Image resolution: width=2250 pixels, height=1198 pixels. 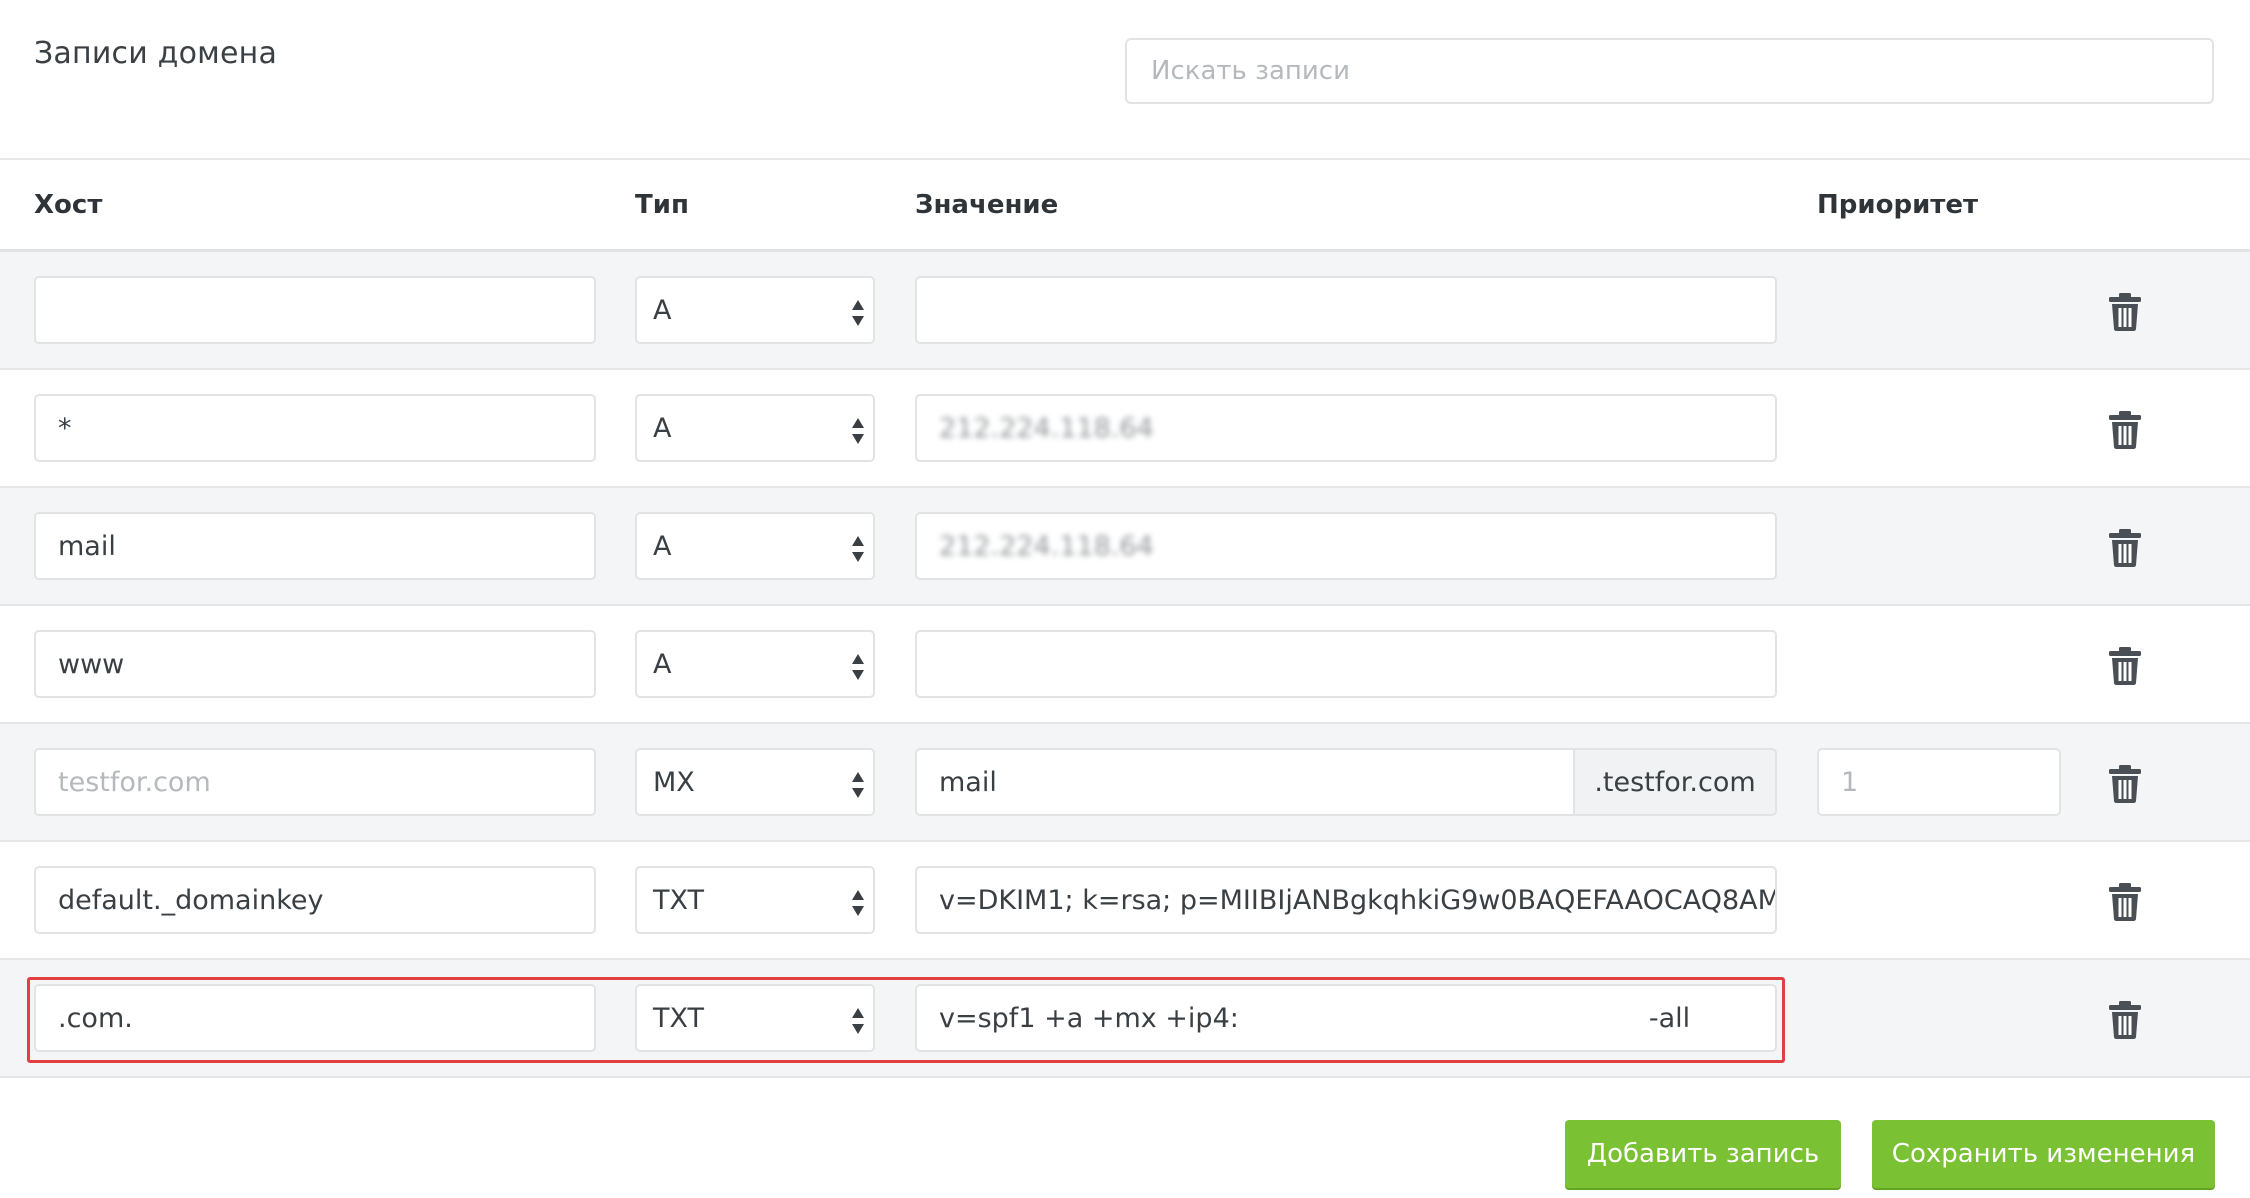 What do you see at coordinates (1346, 1018) in the screenshot?
I see `value-input: v=spf1 +a +mx +ip4: -all` at bounding box center [1346, 1018].